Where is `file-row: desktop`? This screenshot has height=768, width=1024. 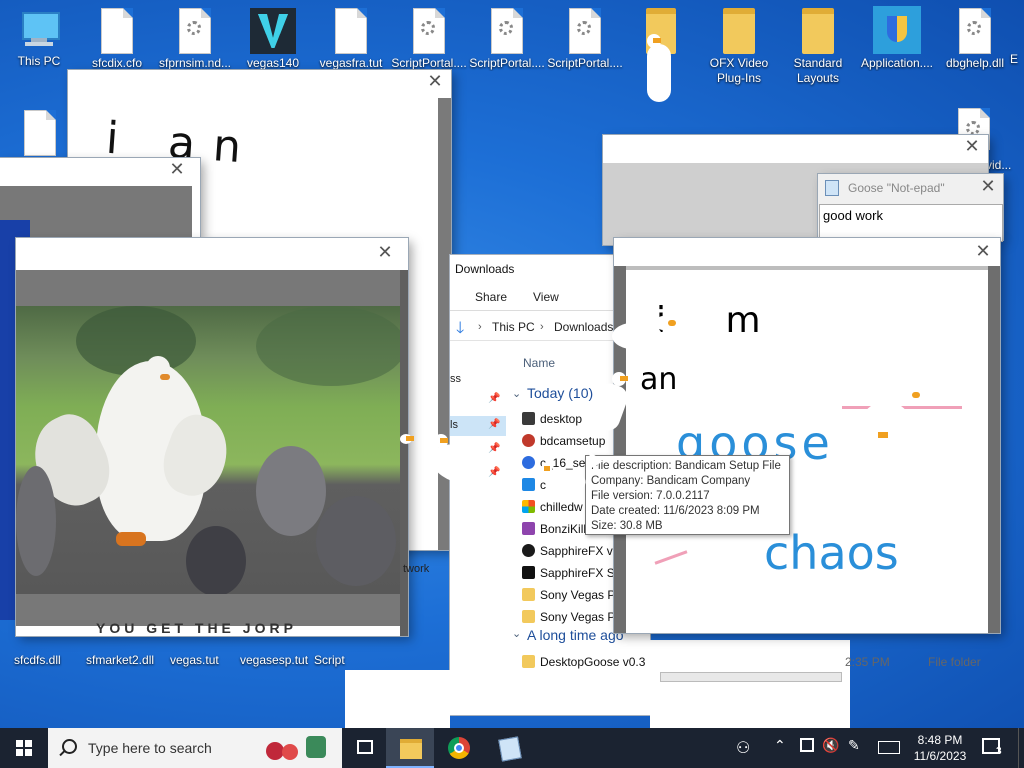 file-row: desktop is located at coordinates (552, 419).